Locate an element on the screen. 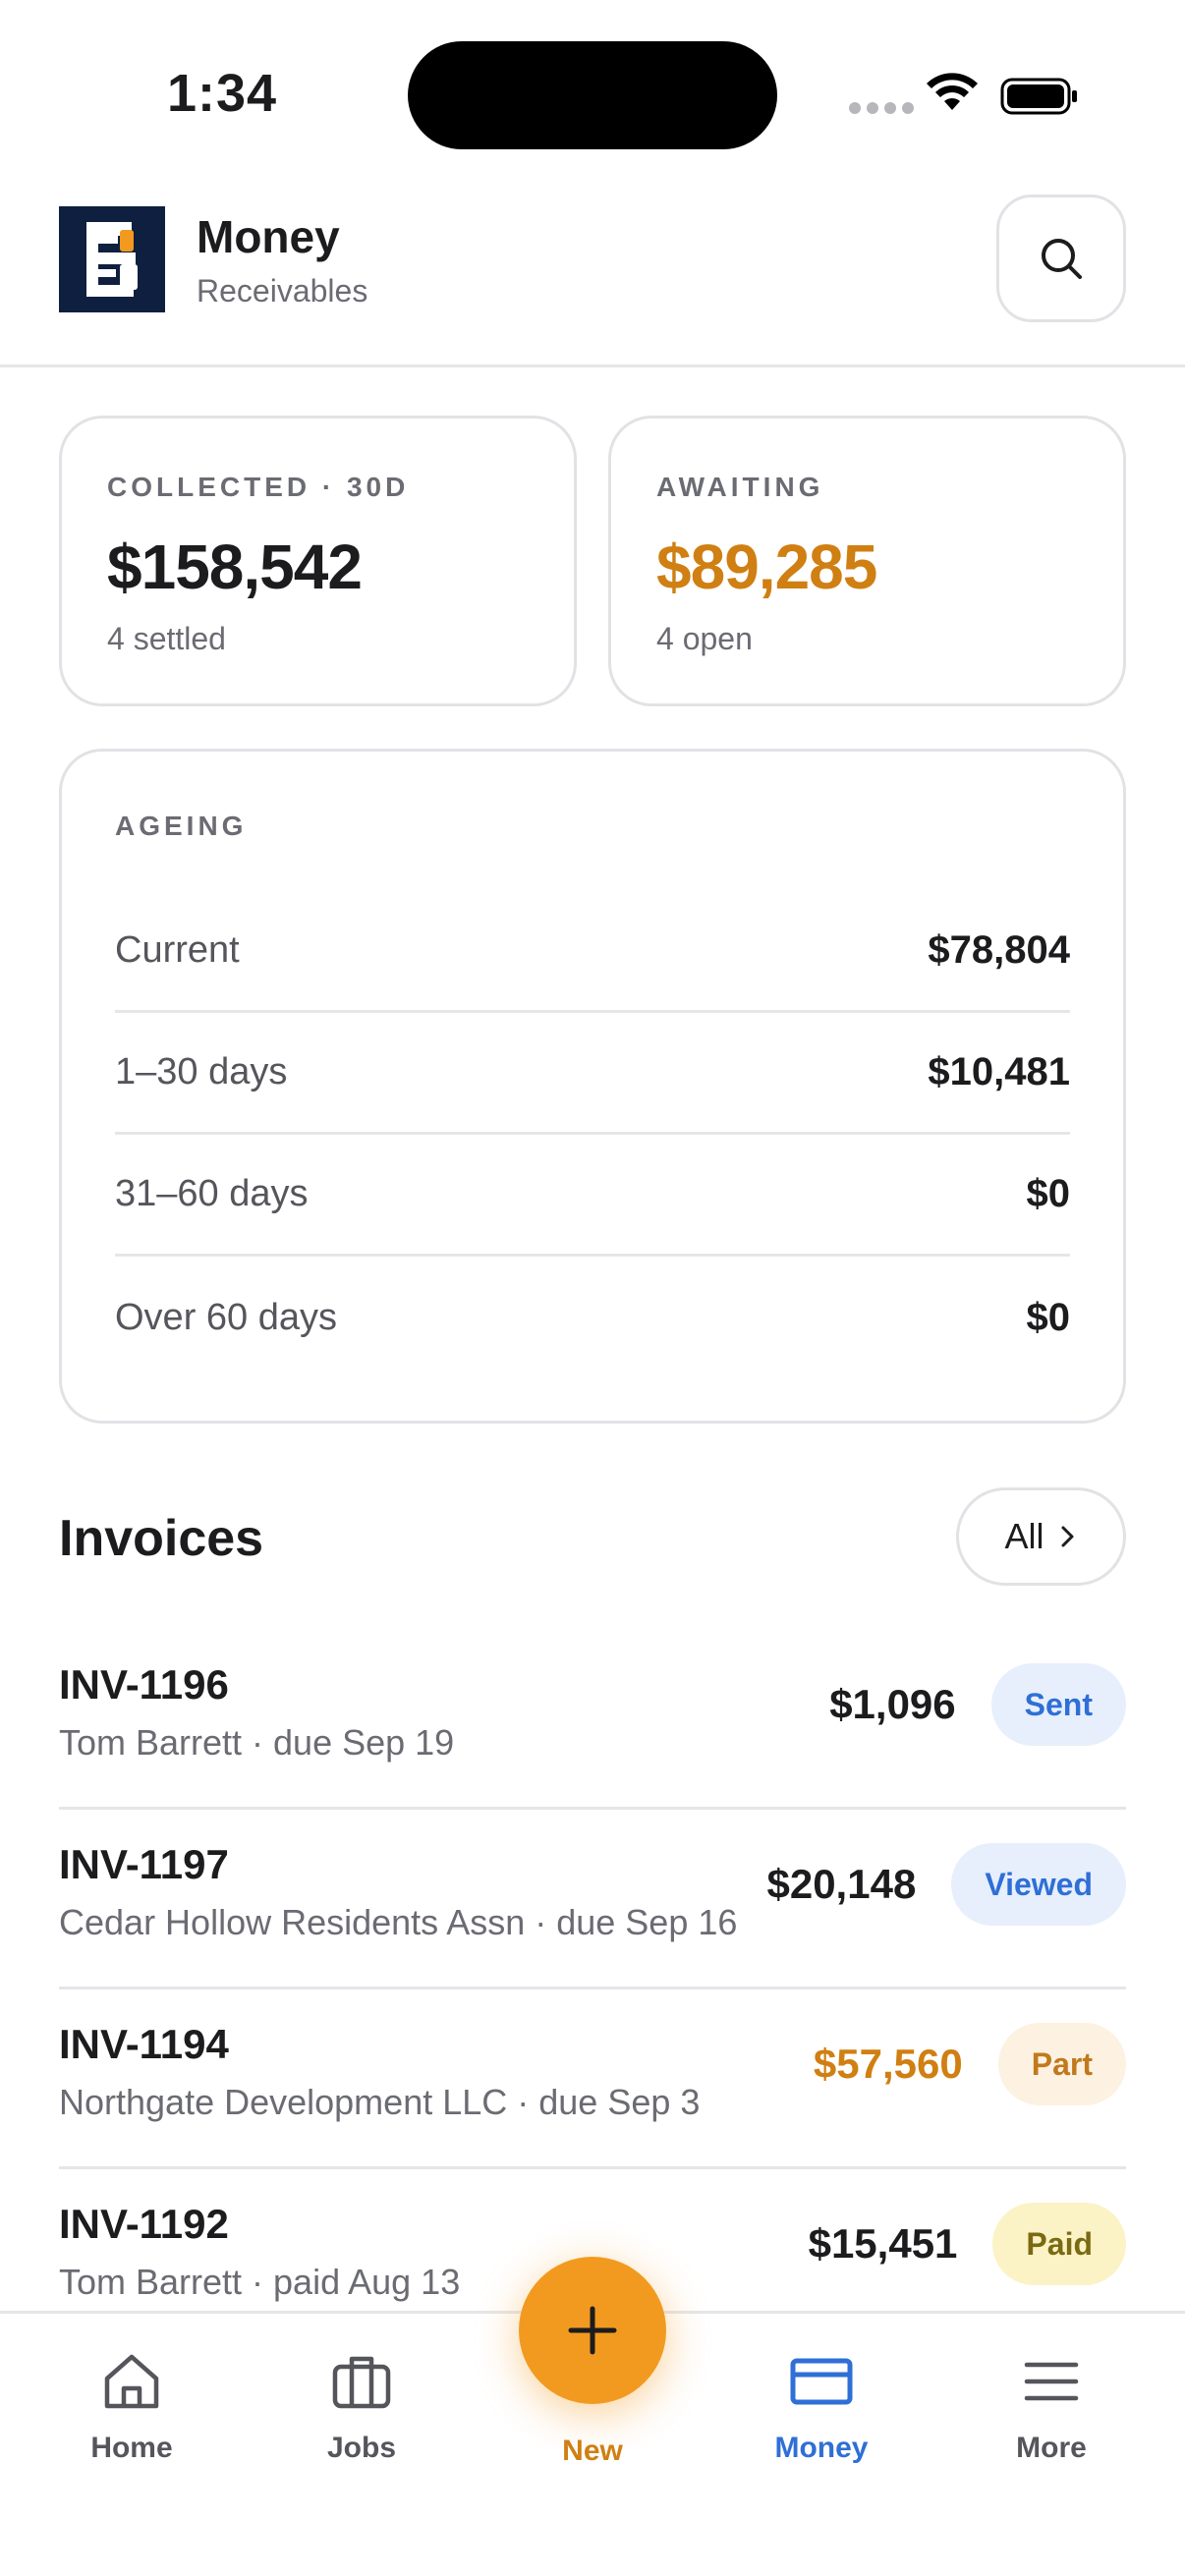 The height and width of the screenshot is (2576, 1185). invoice-id: INV-1196 is located at coordinates (144, 1684).